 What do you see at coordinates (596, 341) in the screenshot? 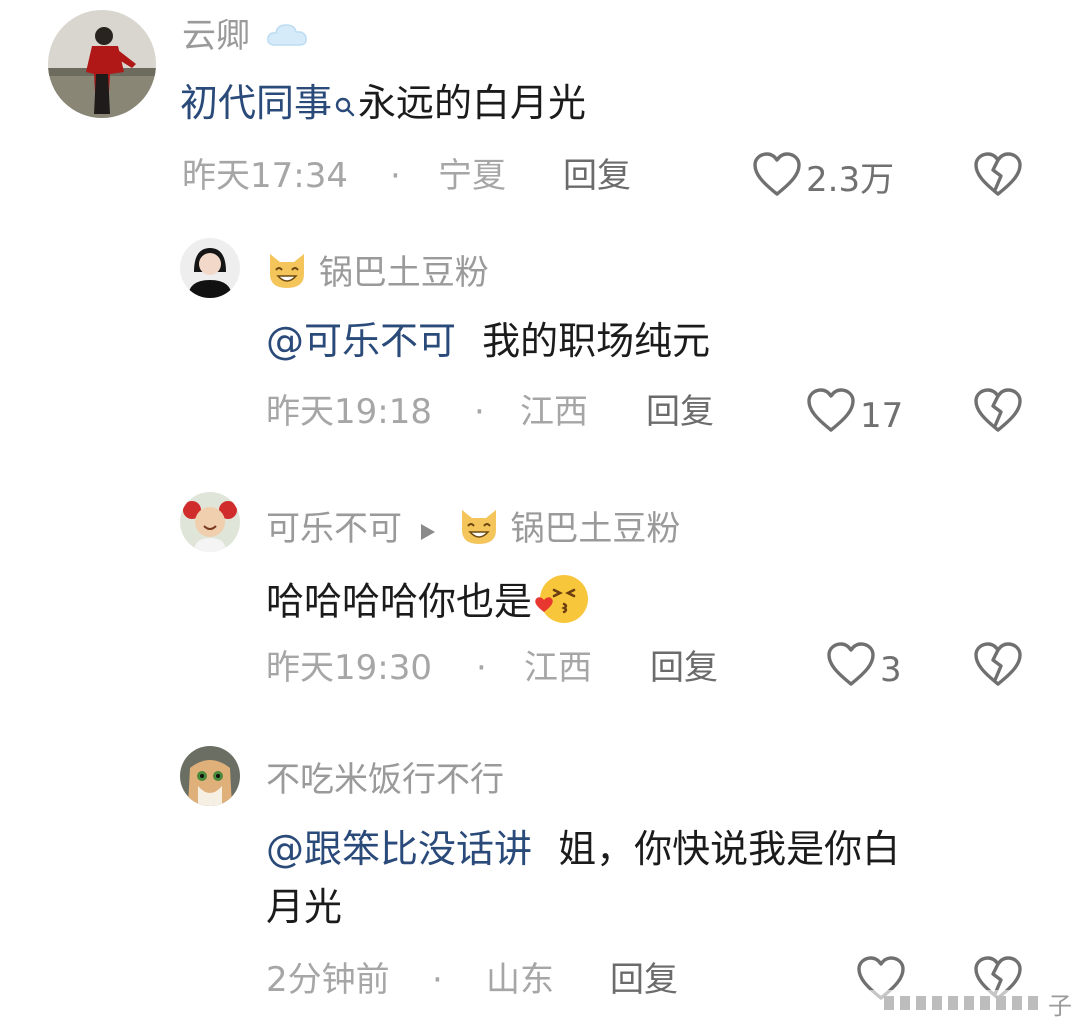
I see `comment-text: 我的职场纯元` at bounding box center [596, 341].